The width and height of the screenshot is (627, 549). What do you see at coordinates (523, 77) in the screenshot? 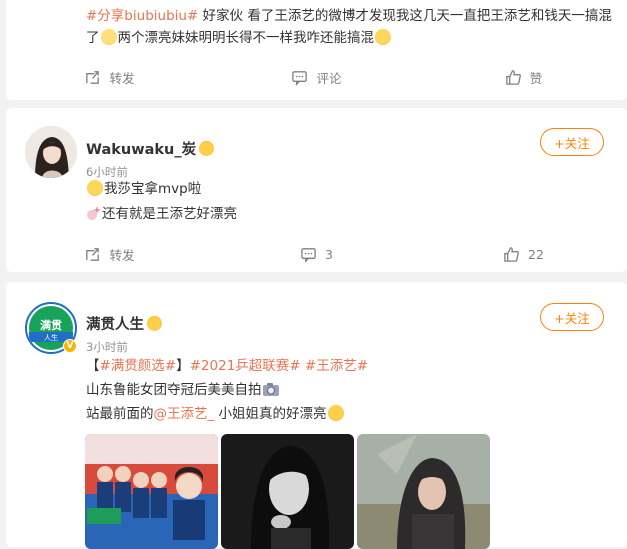
I see `like-button: 赞` at bounding box center [523, 77].